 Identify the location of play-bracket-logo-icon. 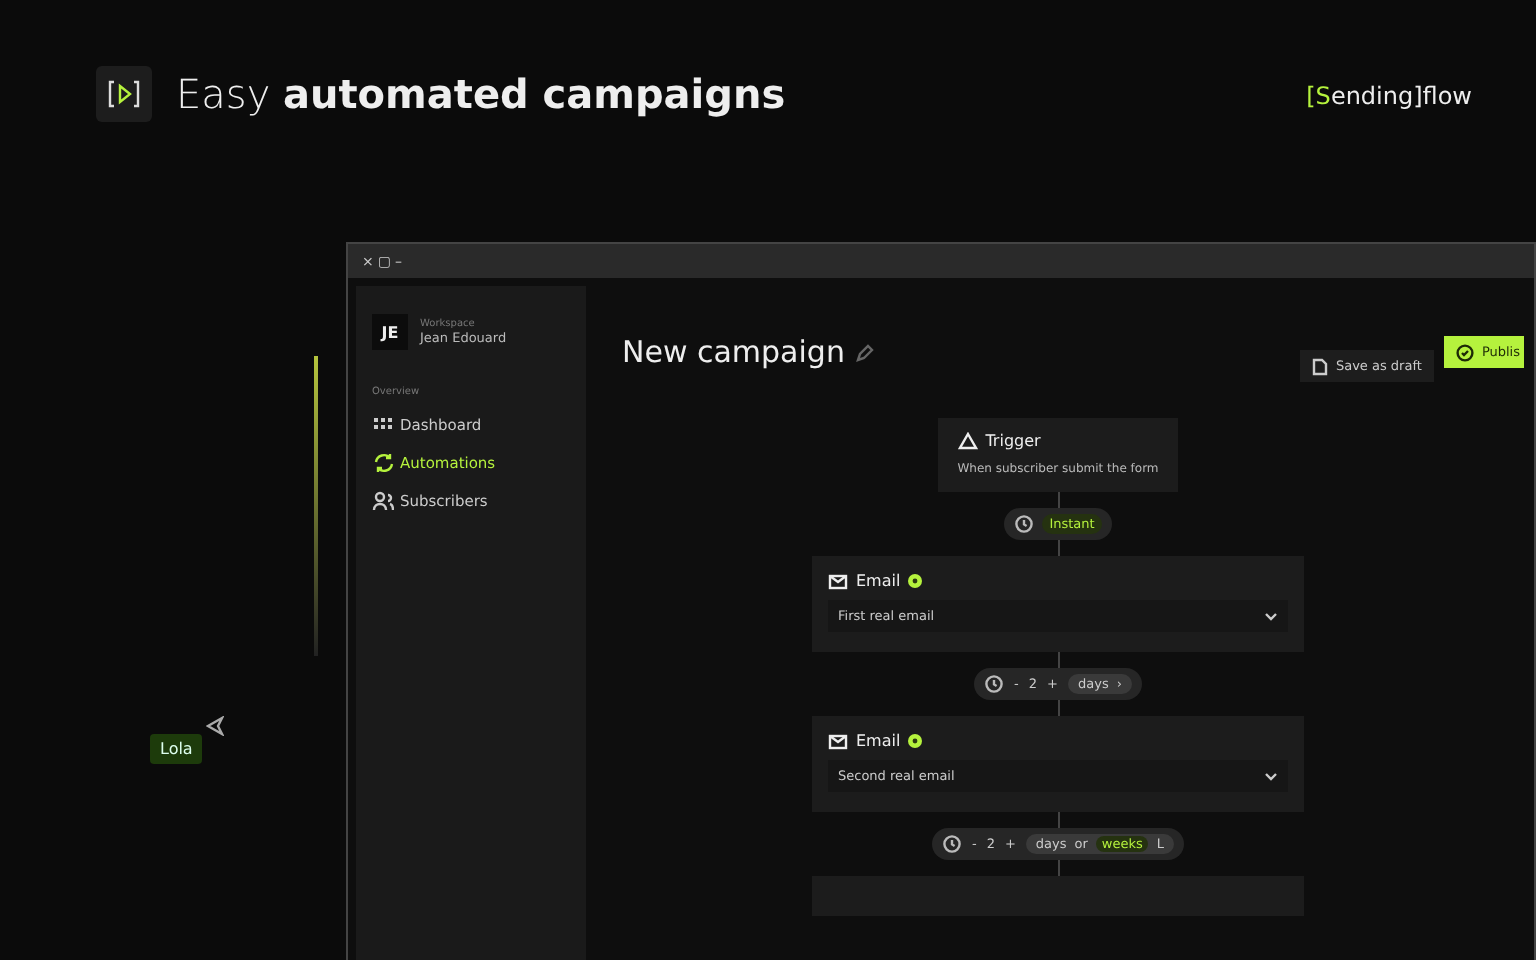
(124, 94).